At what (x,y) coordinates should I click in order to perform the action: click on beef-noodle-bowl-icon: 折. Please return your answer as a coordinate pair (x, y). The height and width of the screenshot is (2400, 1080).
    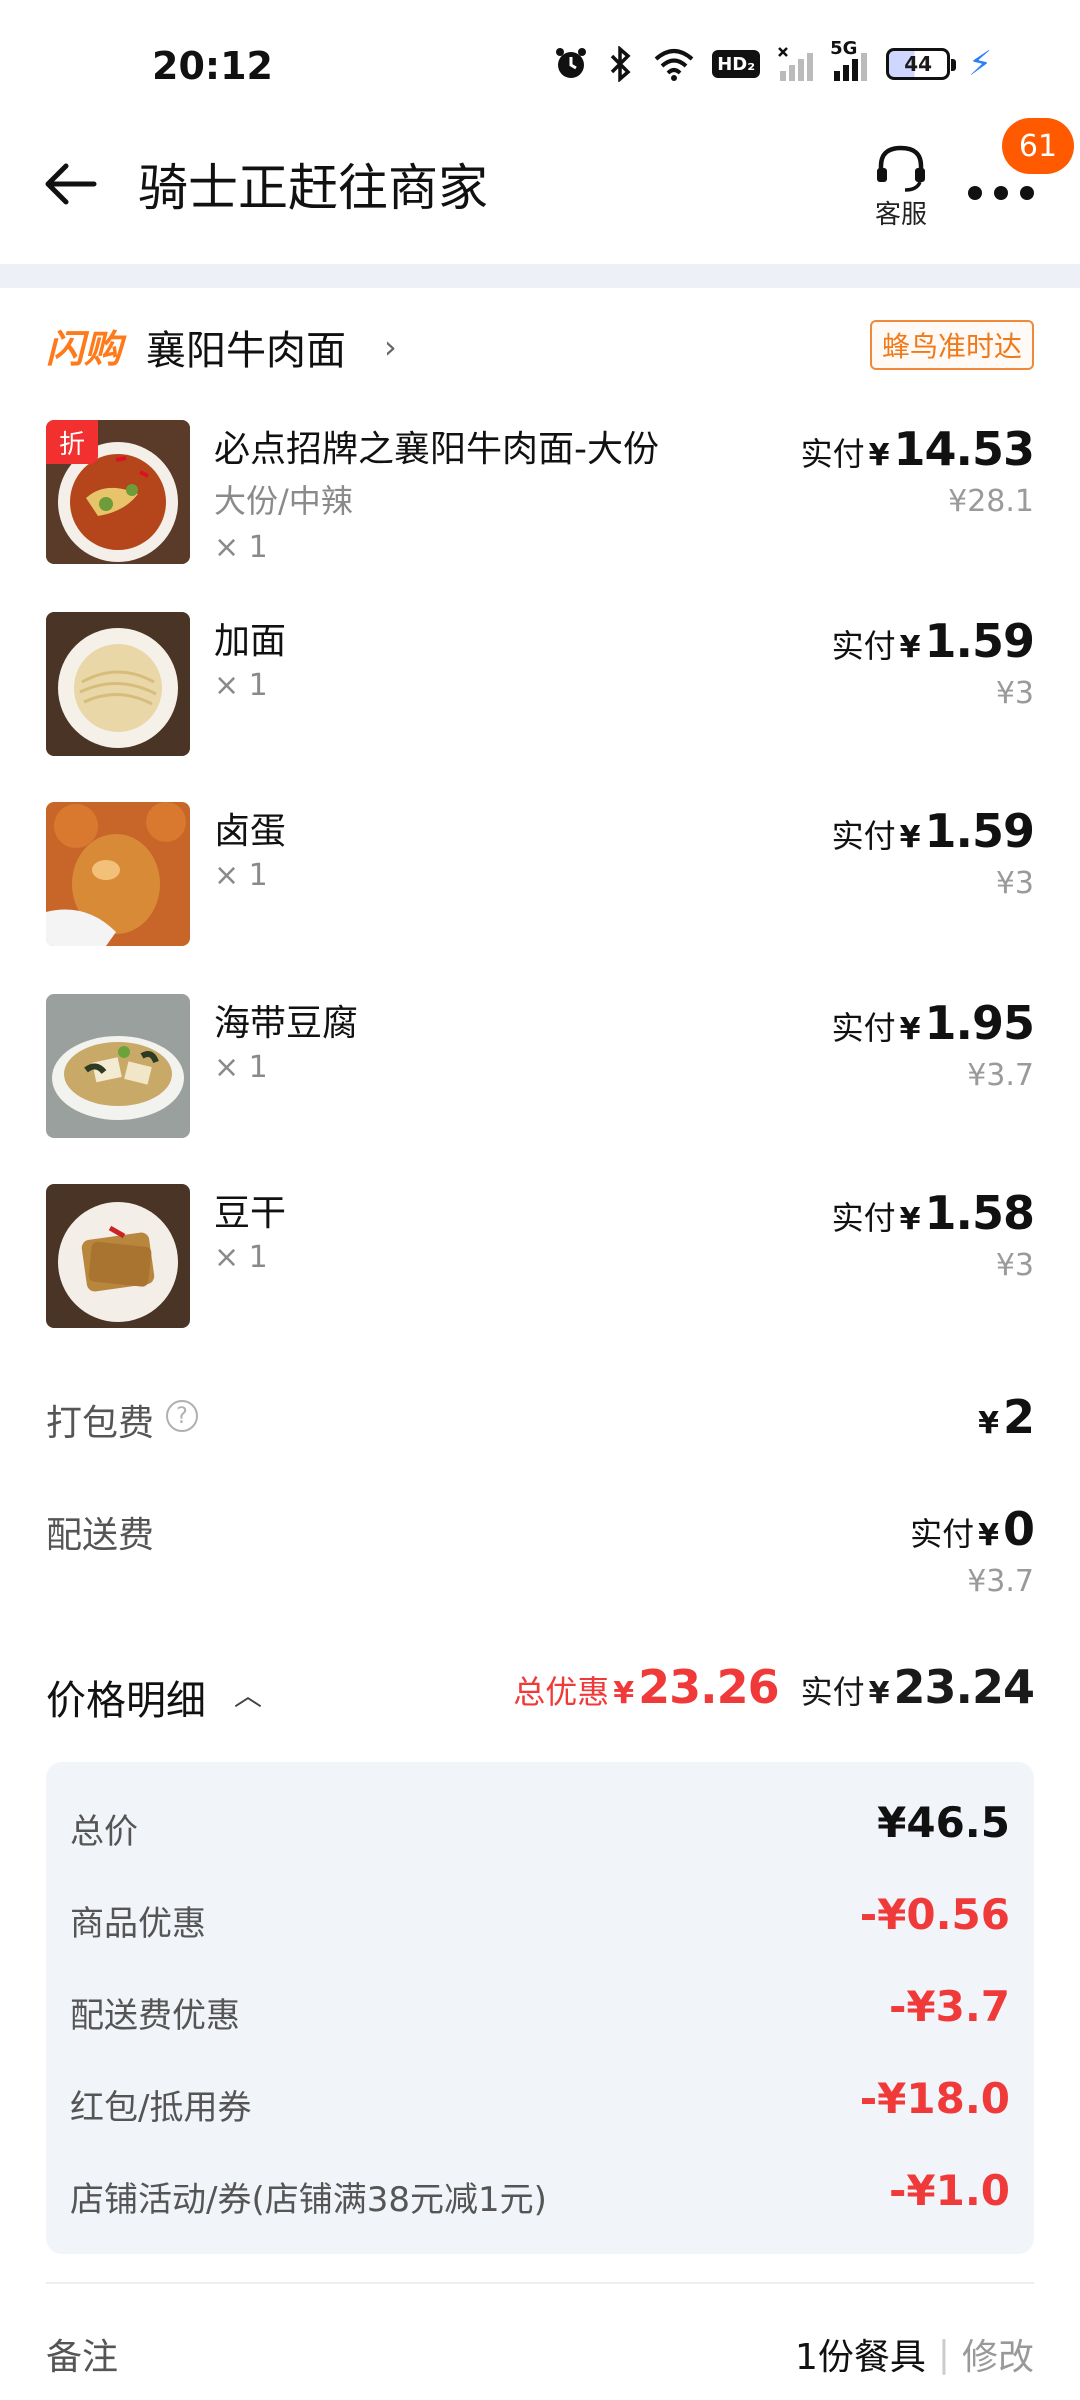
    Looking at the image, I should click on (118, 492).